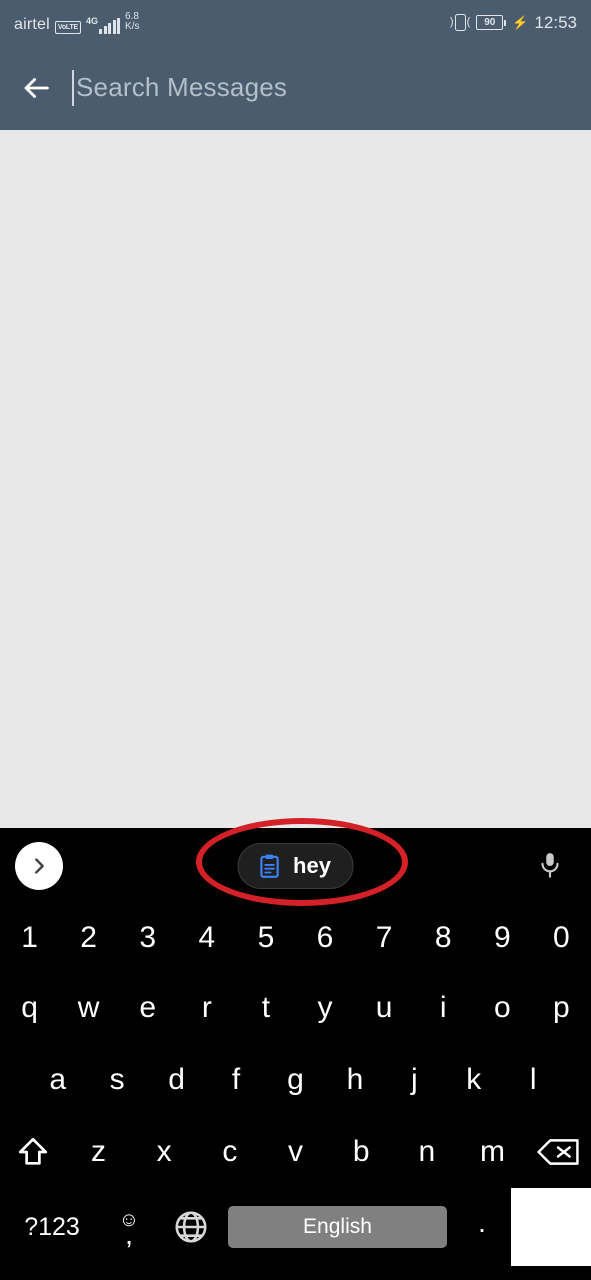  Describe the element at coordinates (533, 1080) in the screenshot. I see `key-l: l` at that location.